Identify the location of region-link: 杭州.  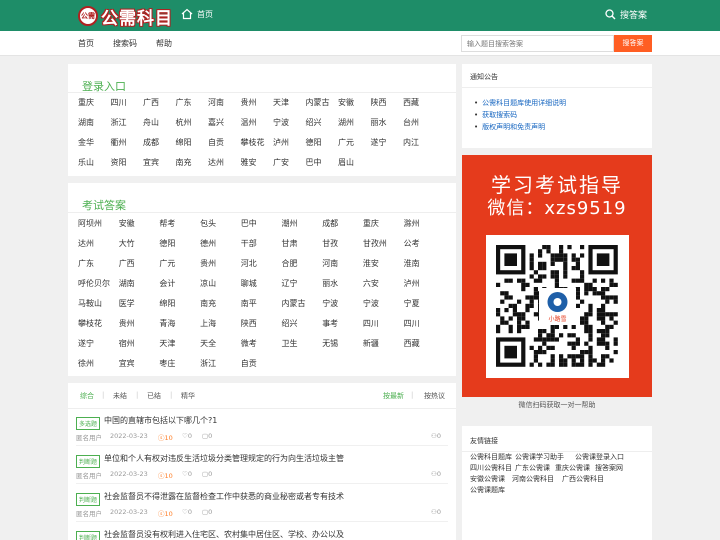
(184, 122).